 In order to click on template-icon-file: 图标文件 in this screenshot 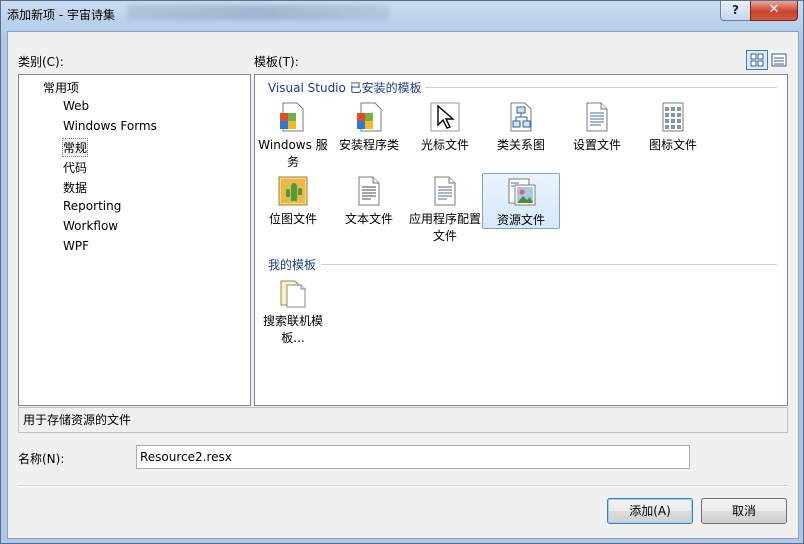, I will do `click(673, 127)`.